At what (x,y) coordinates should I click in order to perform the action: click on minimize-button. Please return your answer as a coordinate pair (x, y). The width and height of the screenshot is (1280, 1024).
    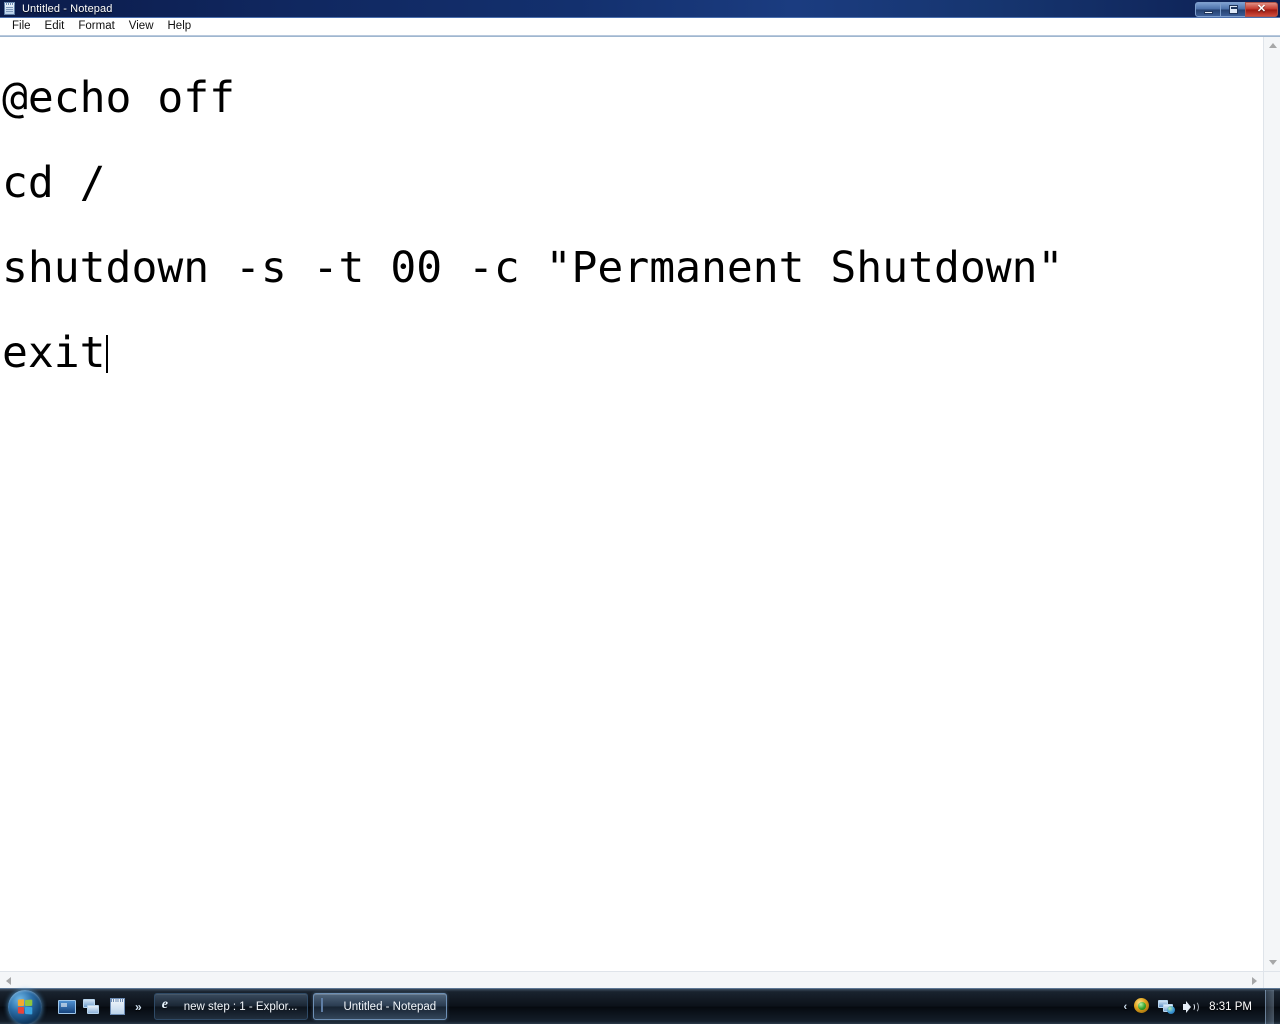
    Looking at the image, I should click on (1208, 9).